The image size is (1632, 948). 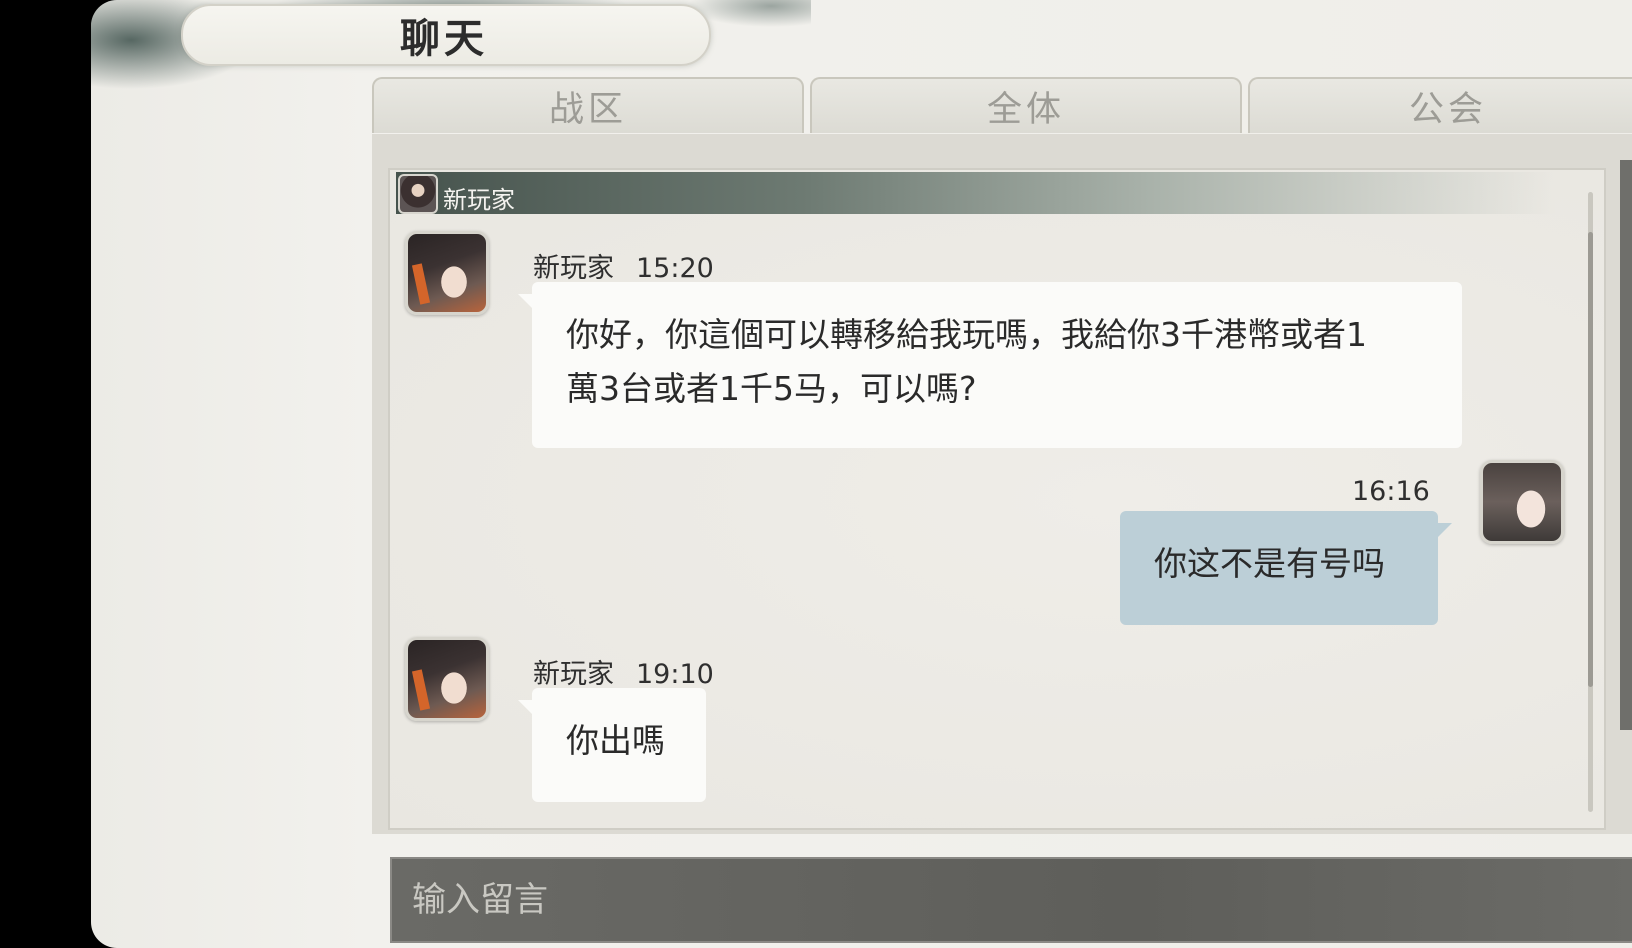 I want to click on message-text: 你这不是有号吗, so click(x=1269, y=563).